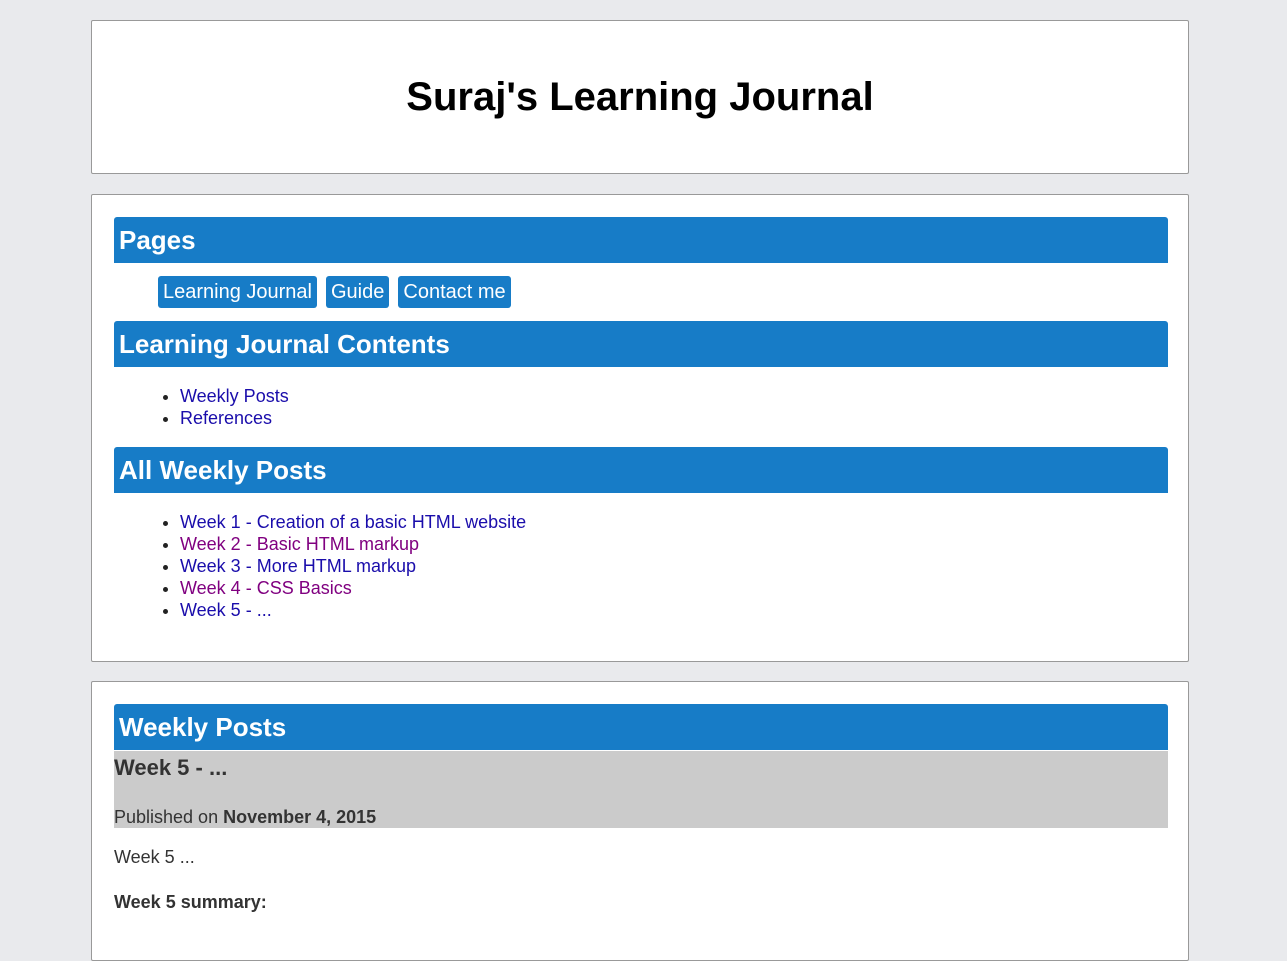  I want to click on learning-journal-button: Learning Journal, so click(237, 292).